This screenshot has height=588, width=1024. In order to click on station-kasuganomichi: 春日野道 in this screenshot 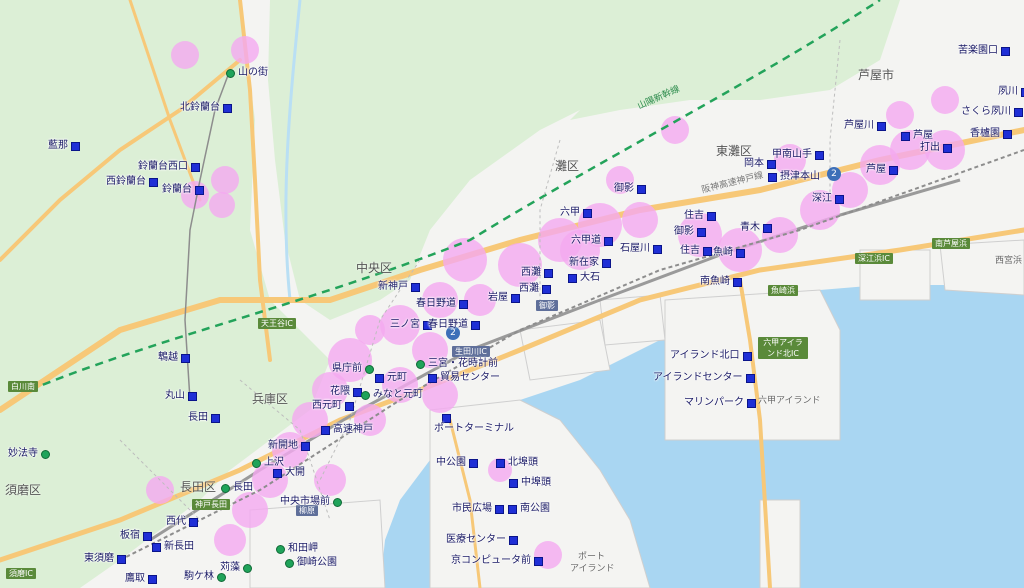, I will do `click(442, 304)`.